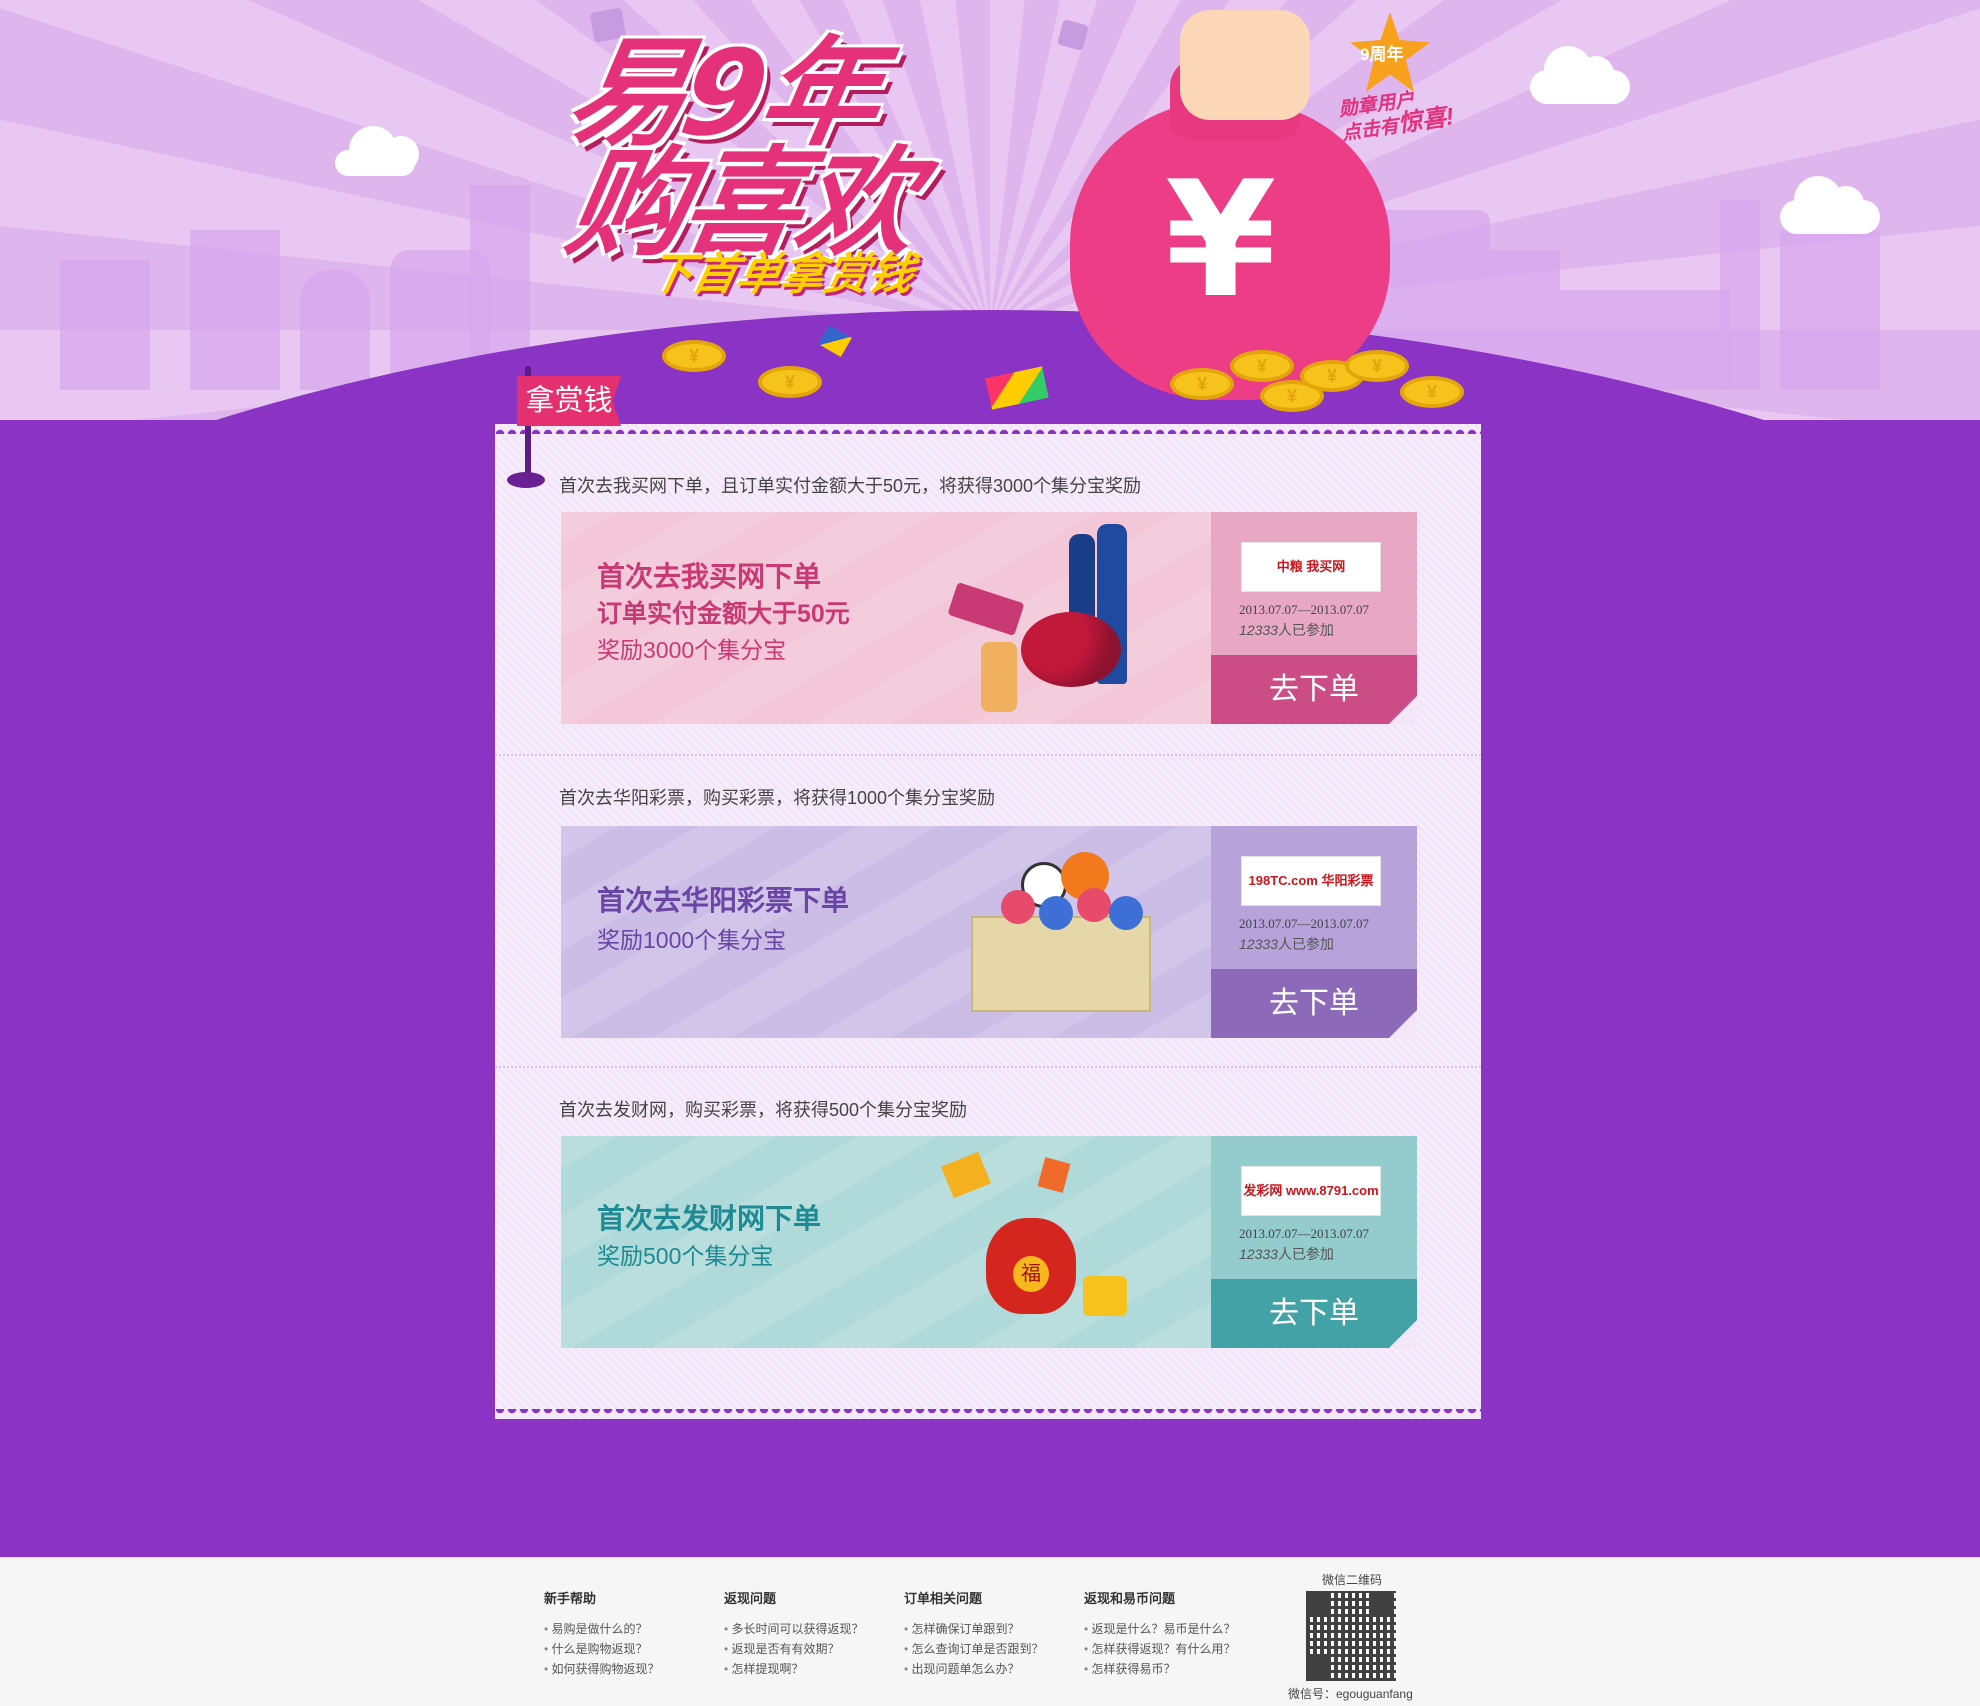 Image resolution: width=1980 pixels, height=1706 pixels. What do you see at coordinates (1351, 1636) in the screenshot?
I see `wechat-qr-code` at bounding box center [1351, 1636].